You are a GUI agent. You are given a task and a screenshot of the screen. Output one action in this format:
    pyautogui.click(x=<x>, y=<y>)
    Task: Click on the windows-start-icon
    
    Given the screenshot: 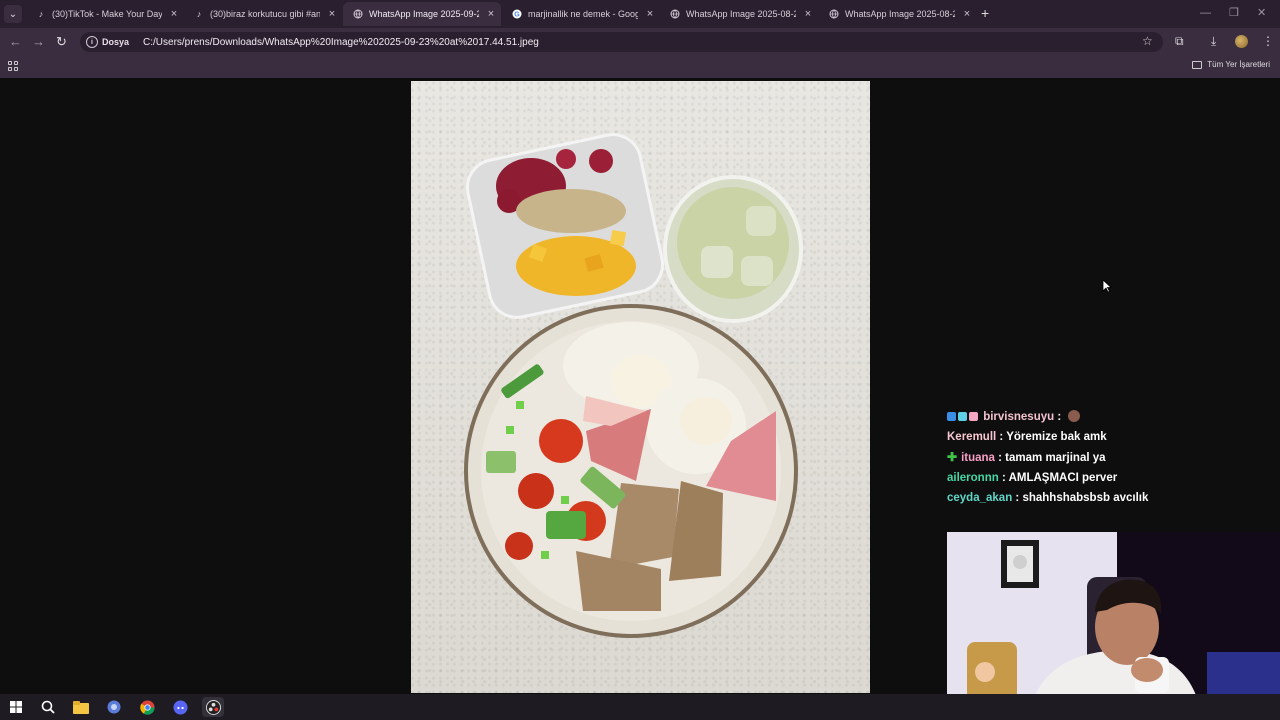 What is the action you would take?
    pyautogui.click(x=16, y=707)
    